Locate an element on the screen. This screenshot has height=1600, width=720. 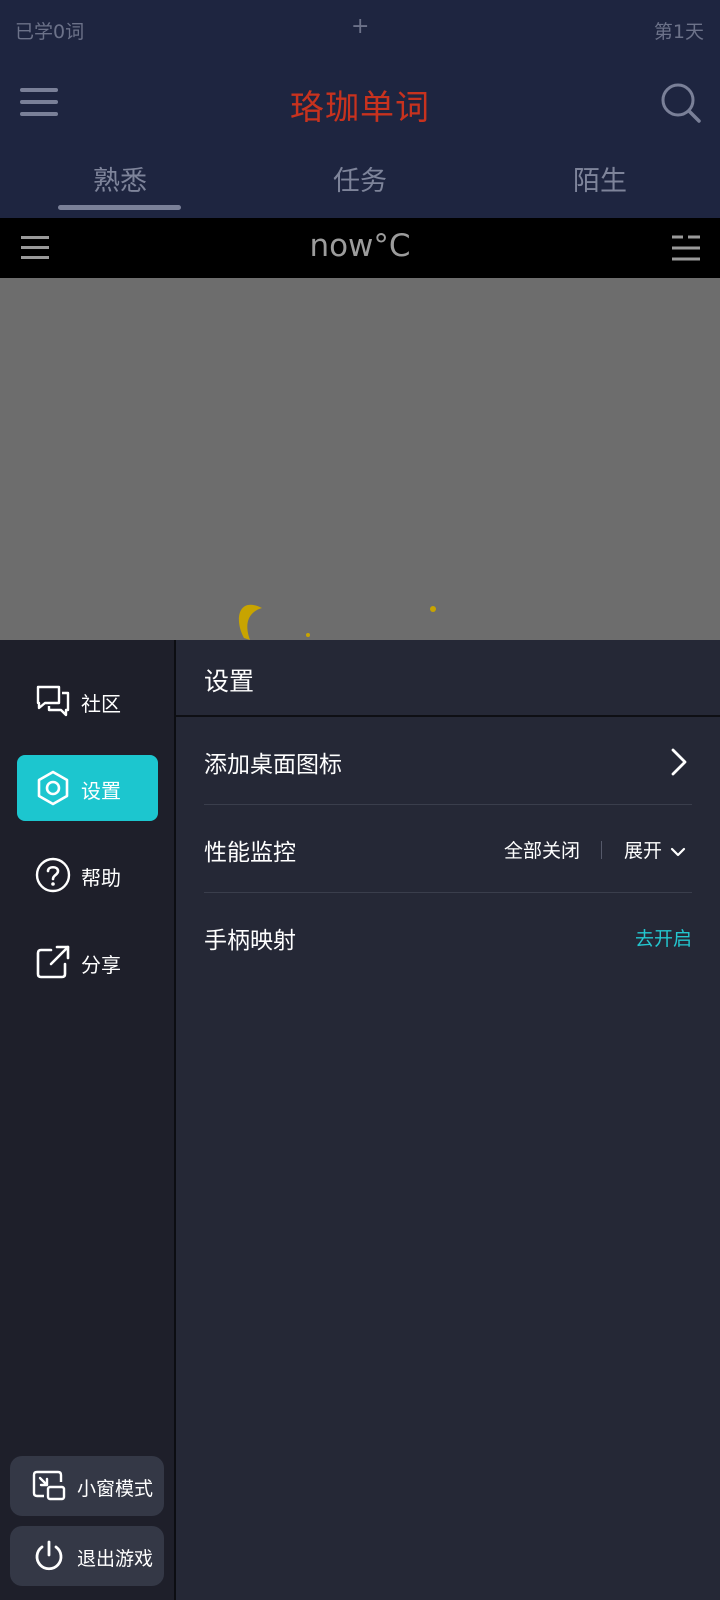
performance-monitor-value: 全部关闭 is located at coordinates (542, 849).